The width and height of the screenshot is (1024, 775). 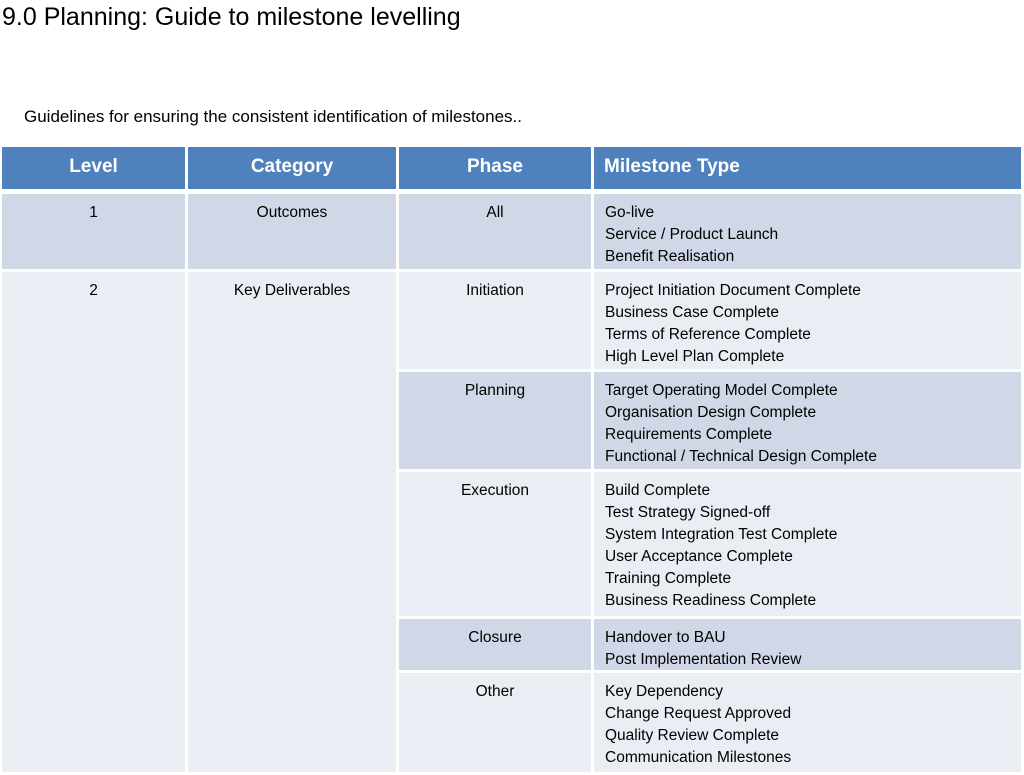 I want to click on header-level: Level, so click(x=93, y=168).